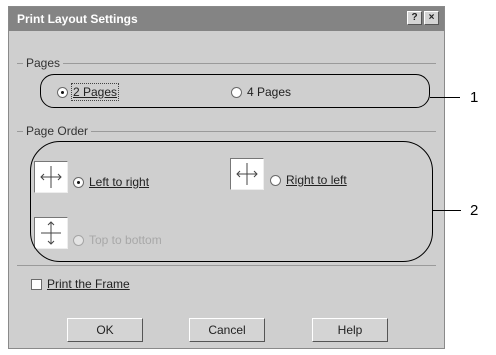 The image size is (496, 355). What do you see at coordinates (226, 63) in the screenshot?
I see `pages-group: Pages` at bounding box center [226, 63].